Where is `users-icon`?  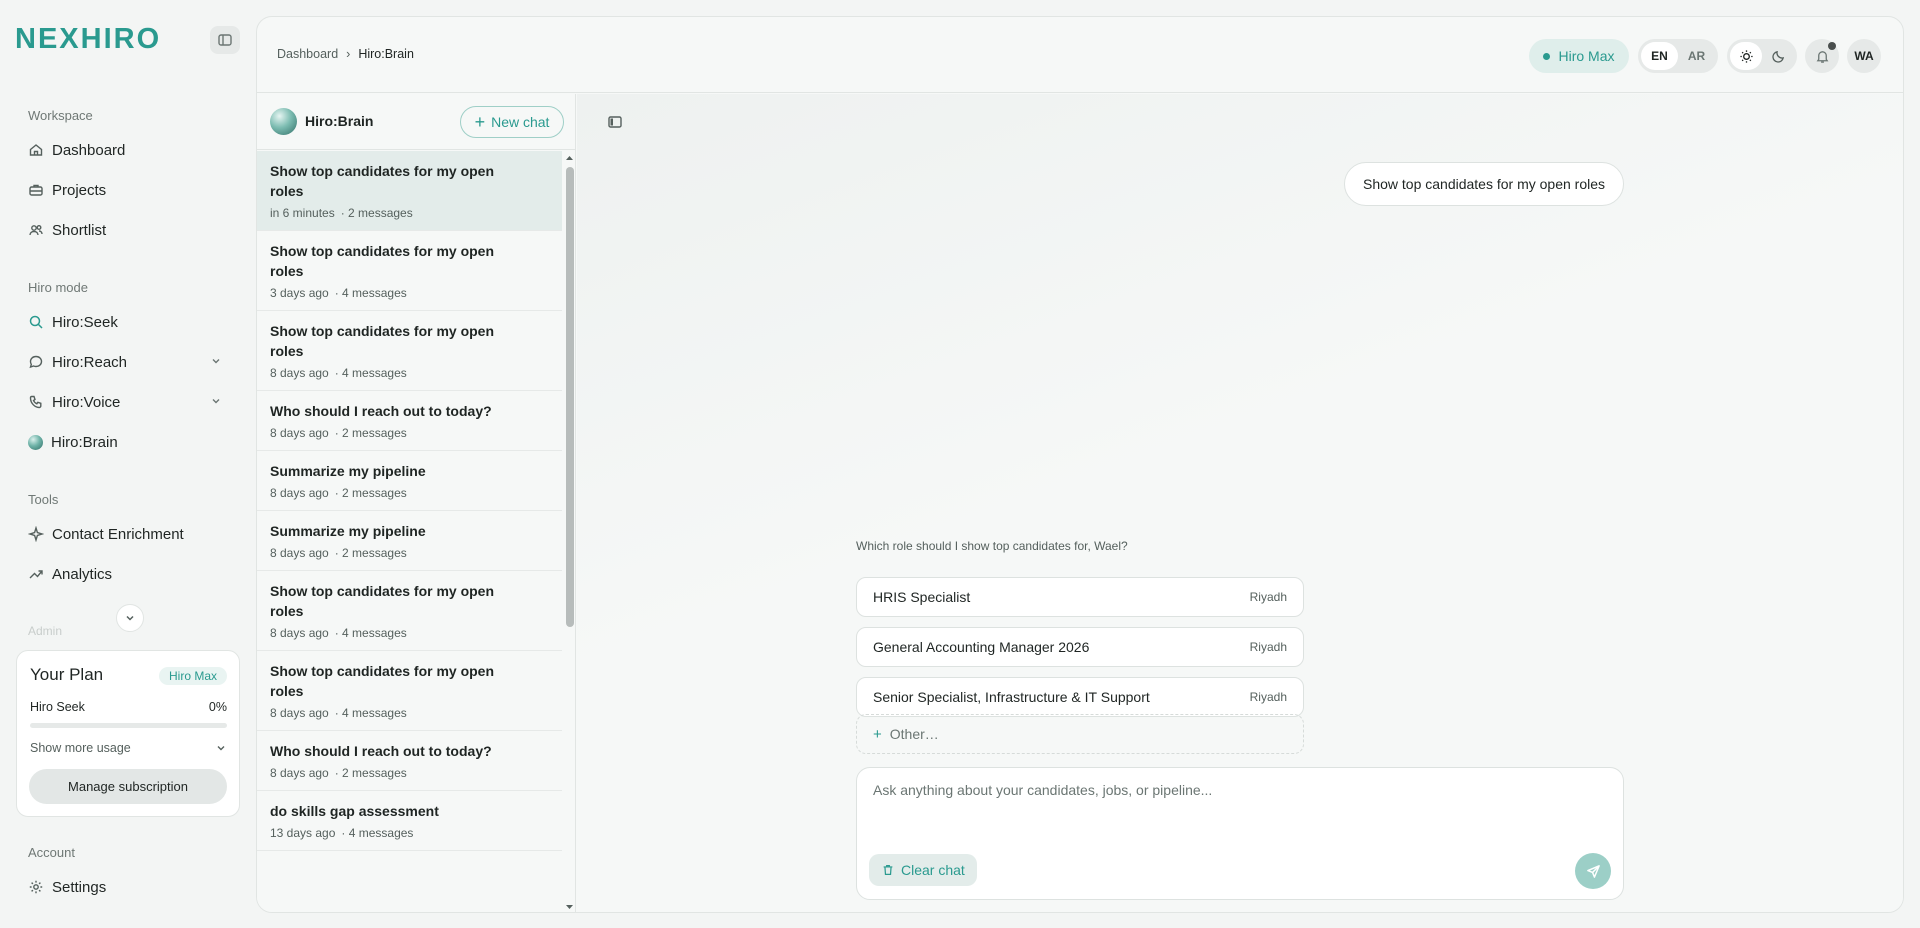
users-icon is located at coordinates (36, 230).